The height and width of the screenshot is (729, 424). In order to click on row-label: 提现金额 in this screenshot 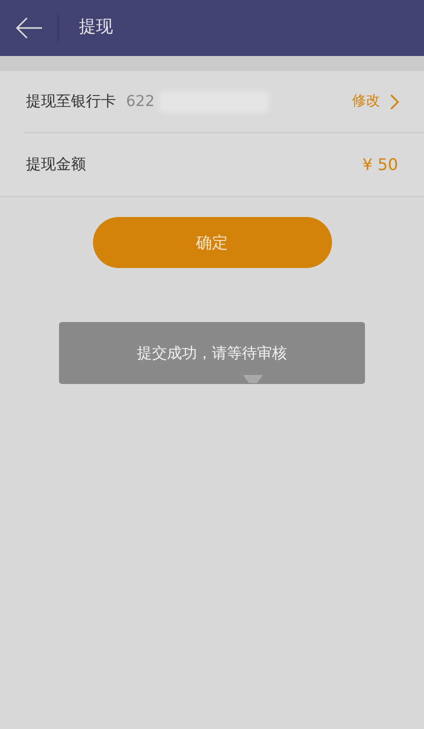, I will do `click(56, 165)`.